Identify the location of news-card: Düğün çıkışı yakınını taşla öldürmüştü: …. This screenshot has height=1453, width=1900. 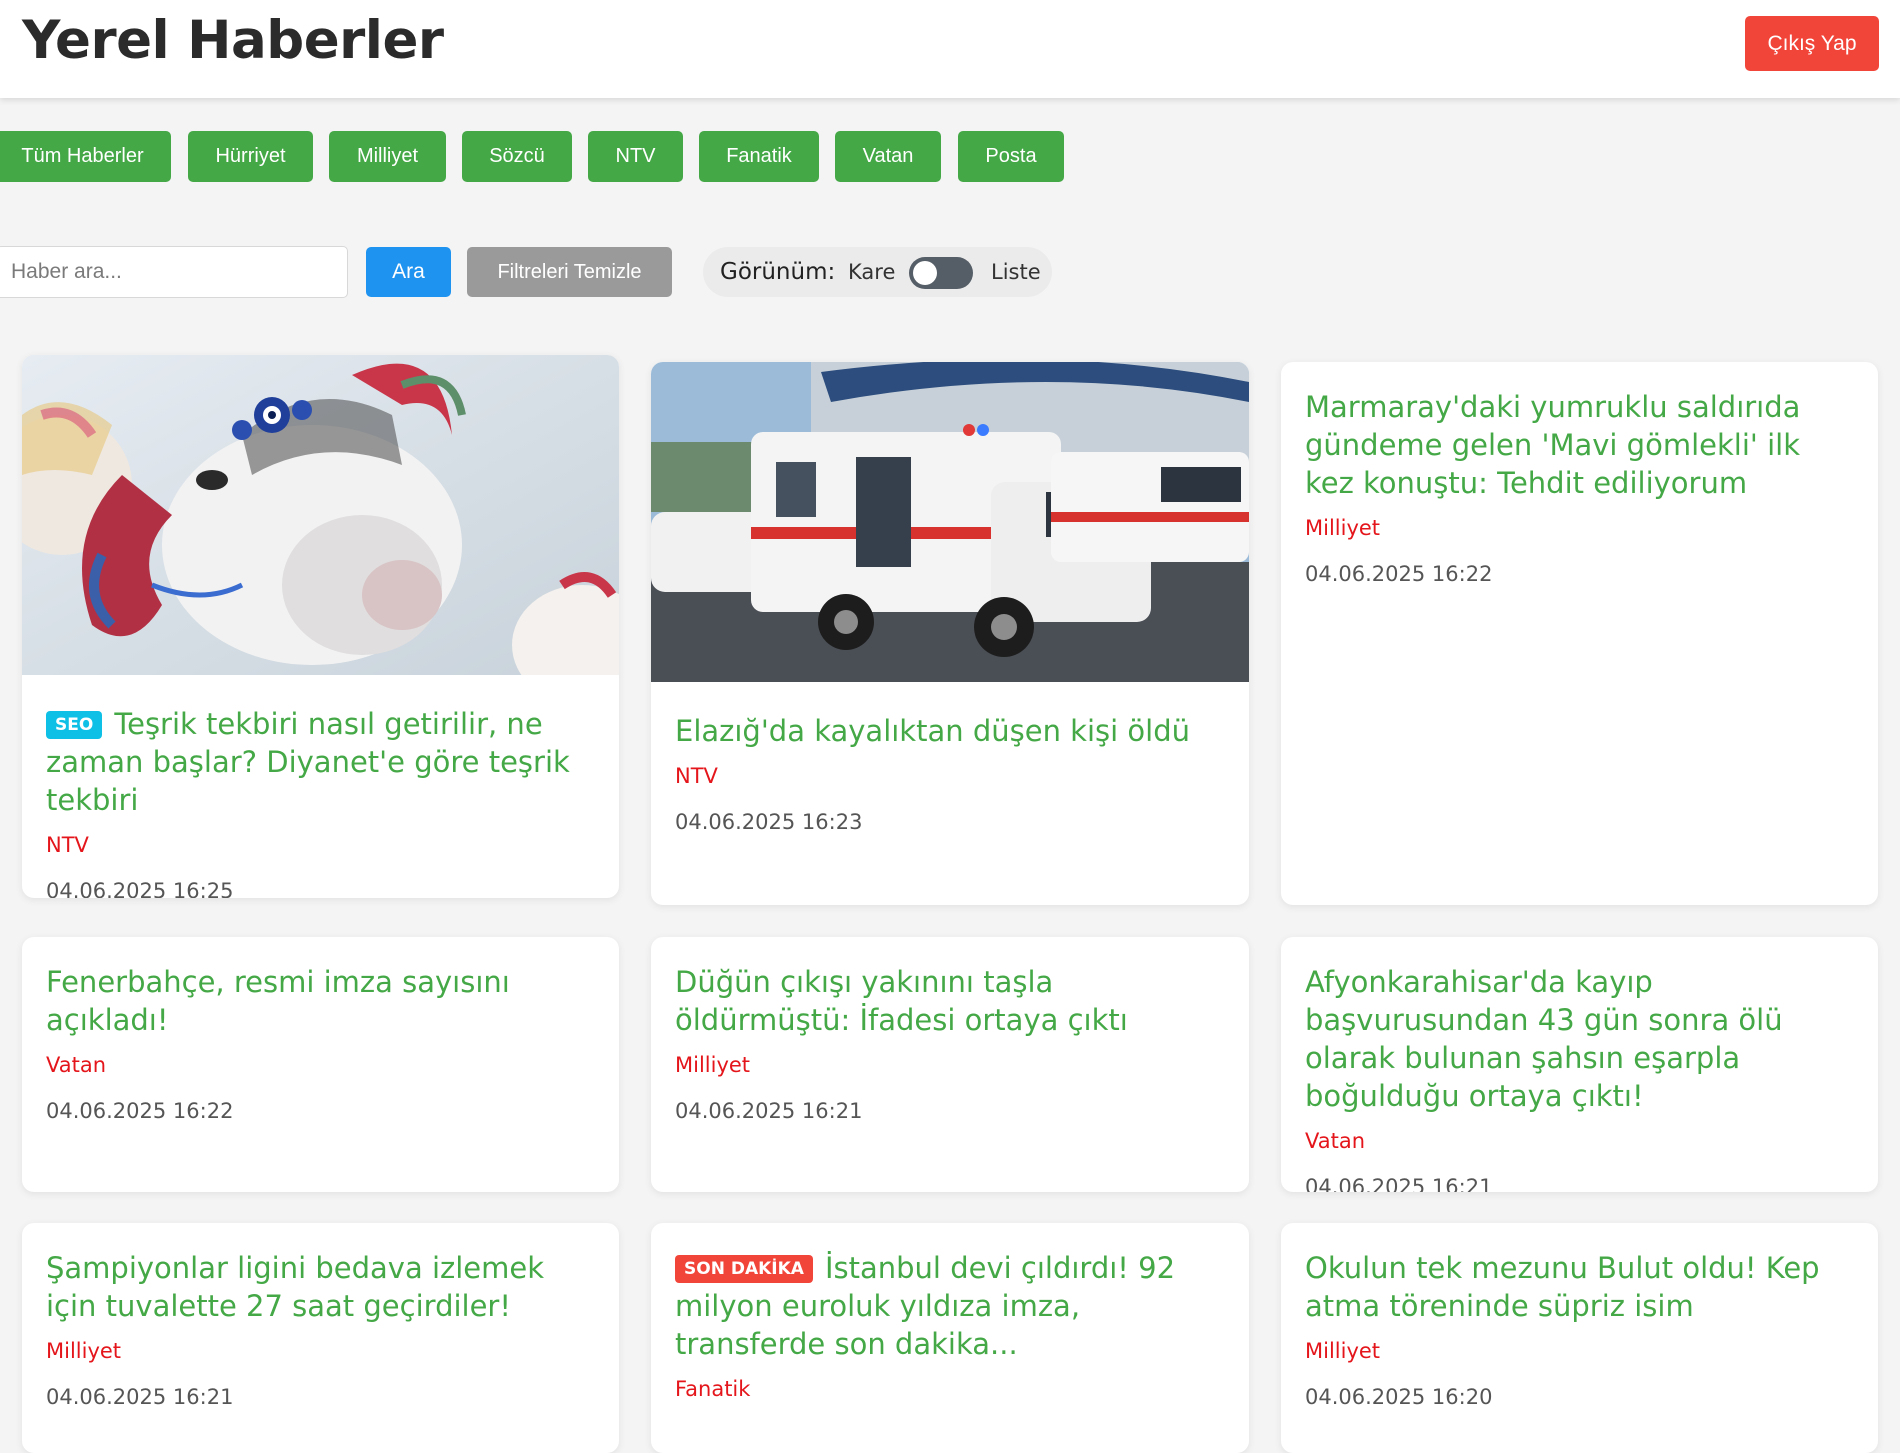
(950, 1064).